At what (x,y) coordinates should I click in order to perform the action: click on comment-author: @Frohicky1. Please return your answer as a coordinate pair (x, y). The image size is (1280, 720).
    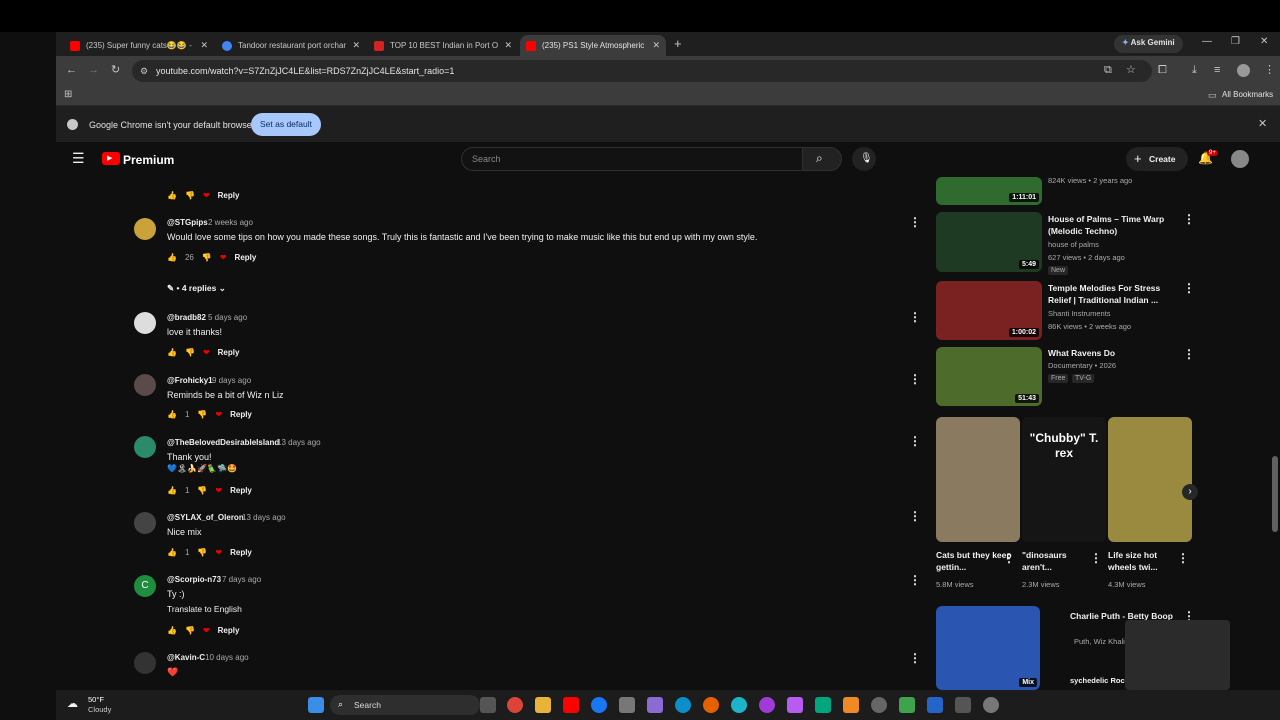
    Looking at the image, I should click on (190, 380).